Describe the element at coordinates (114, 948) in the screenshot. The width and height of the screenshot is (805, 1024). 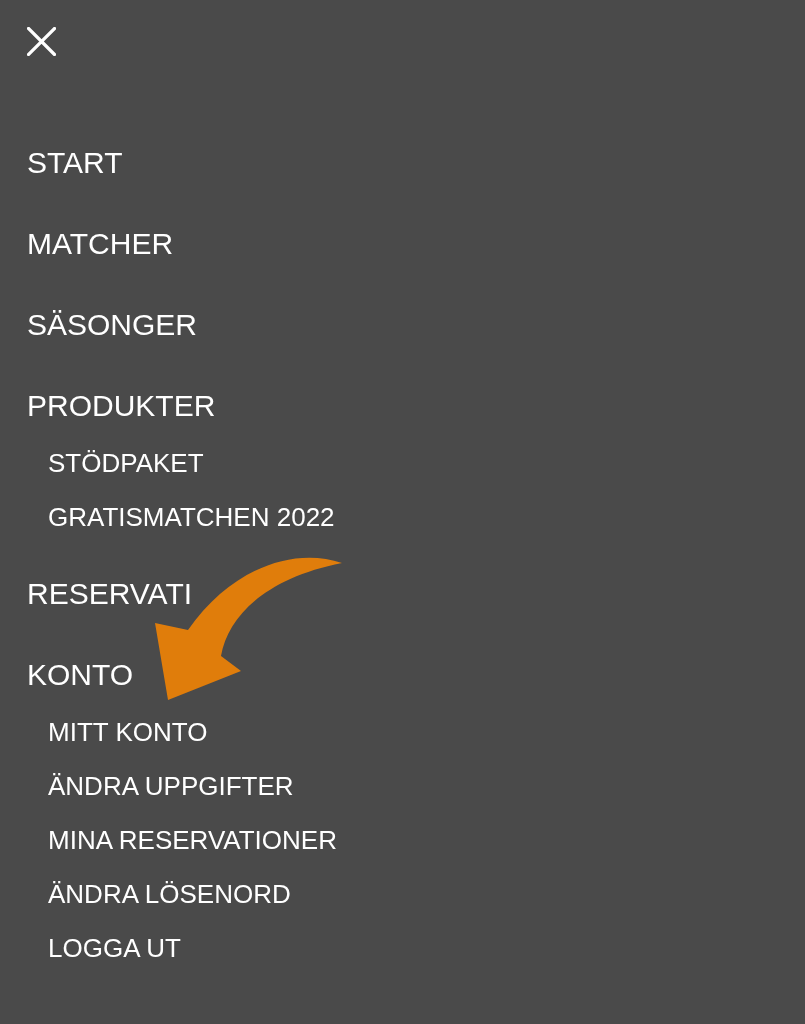
I see `submenu-item: LOGGA UT` at that location.